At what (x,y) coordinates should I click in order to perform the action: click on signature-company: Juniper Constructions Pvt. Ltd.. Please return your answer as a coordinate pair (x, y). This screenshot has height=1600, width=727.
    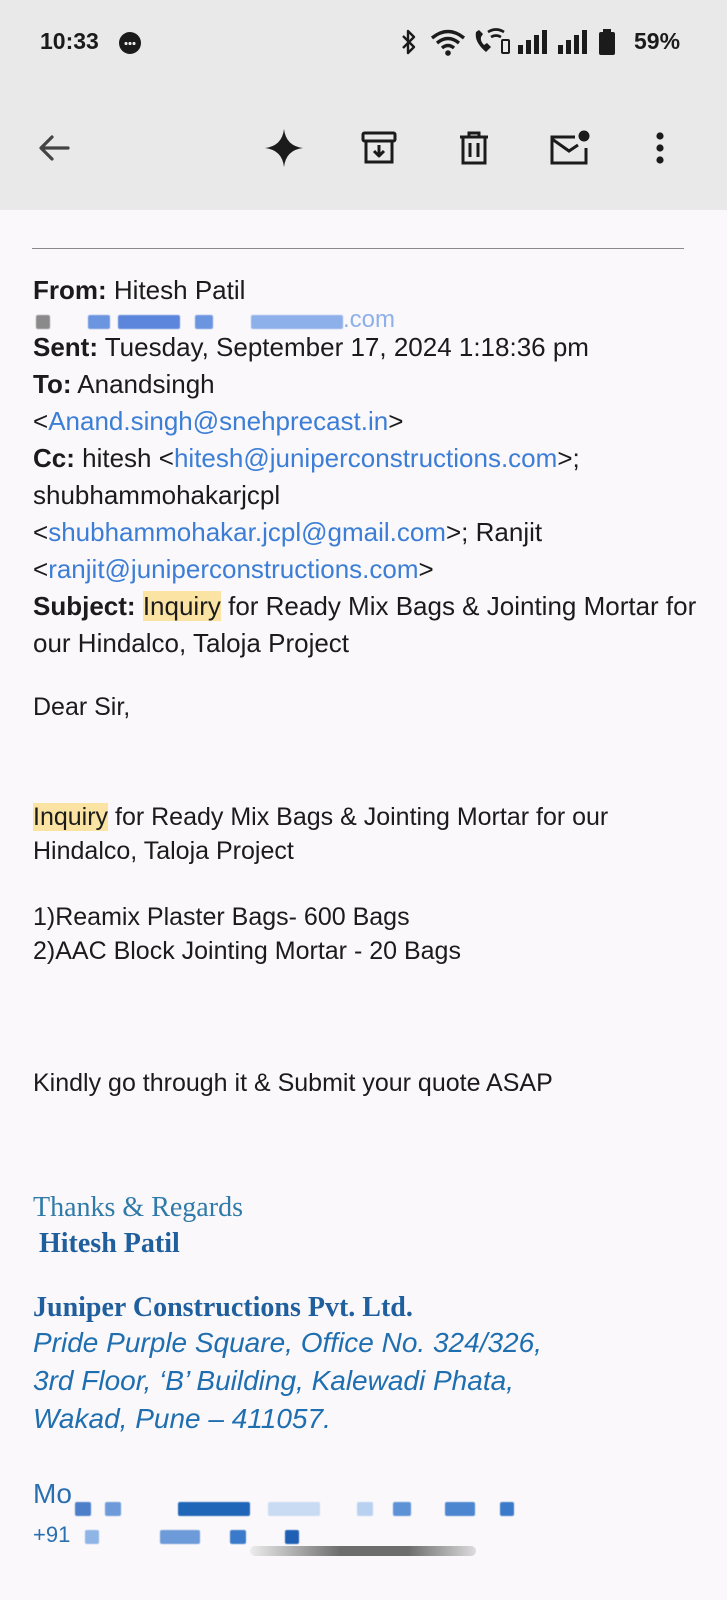
    Looking at the image, I should click on (223, 1307).